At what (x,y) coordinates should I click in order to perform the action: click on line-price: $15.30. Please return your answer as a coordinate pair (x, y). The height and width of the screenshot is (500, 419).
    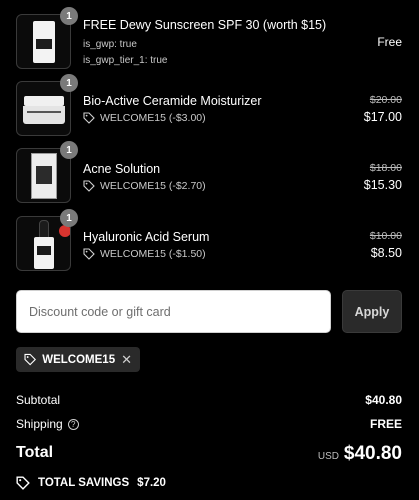
    Looking at the image, I should click on (382, 185).